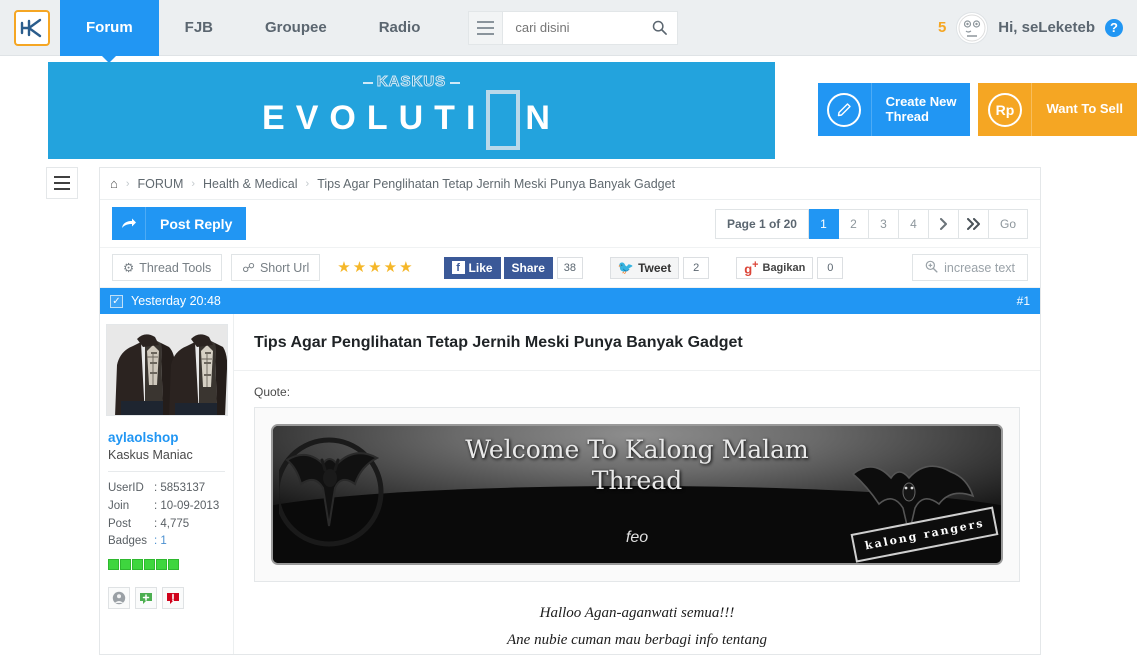 Image resolution: width=1137 pixels, height=659 pixels. What do you see at coordinates (660, 27) in the screenshot?
I see `search-button` at bounding box center [660, 27].